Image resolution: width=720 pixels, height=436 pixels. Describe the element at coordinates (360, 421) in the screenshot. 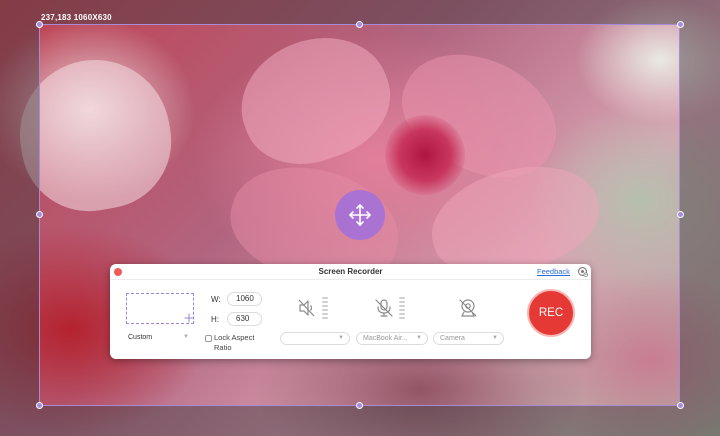

I see `dim-bottom` at that location.